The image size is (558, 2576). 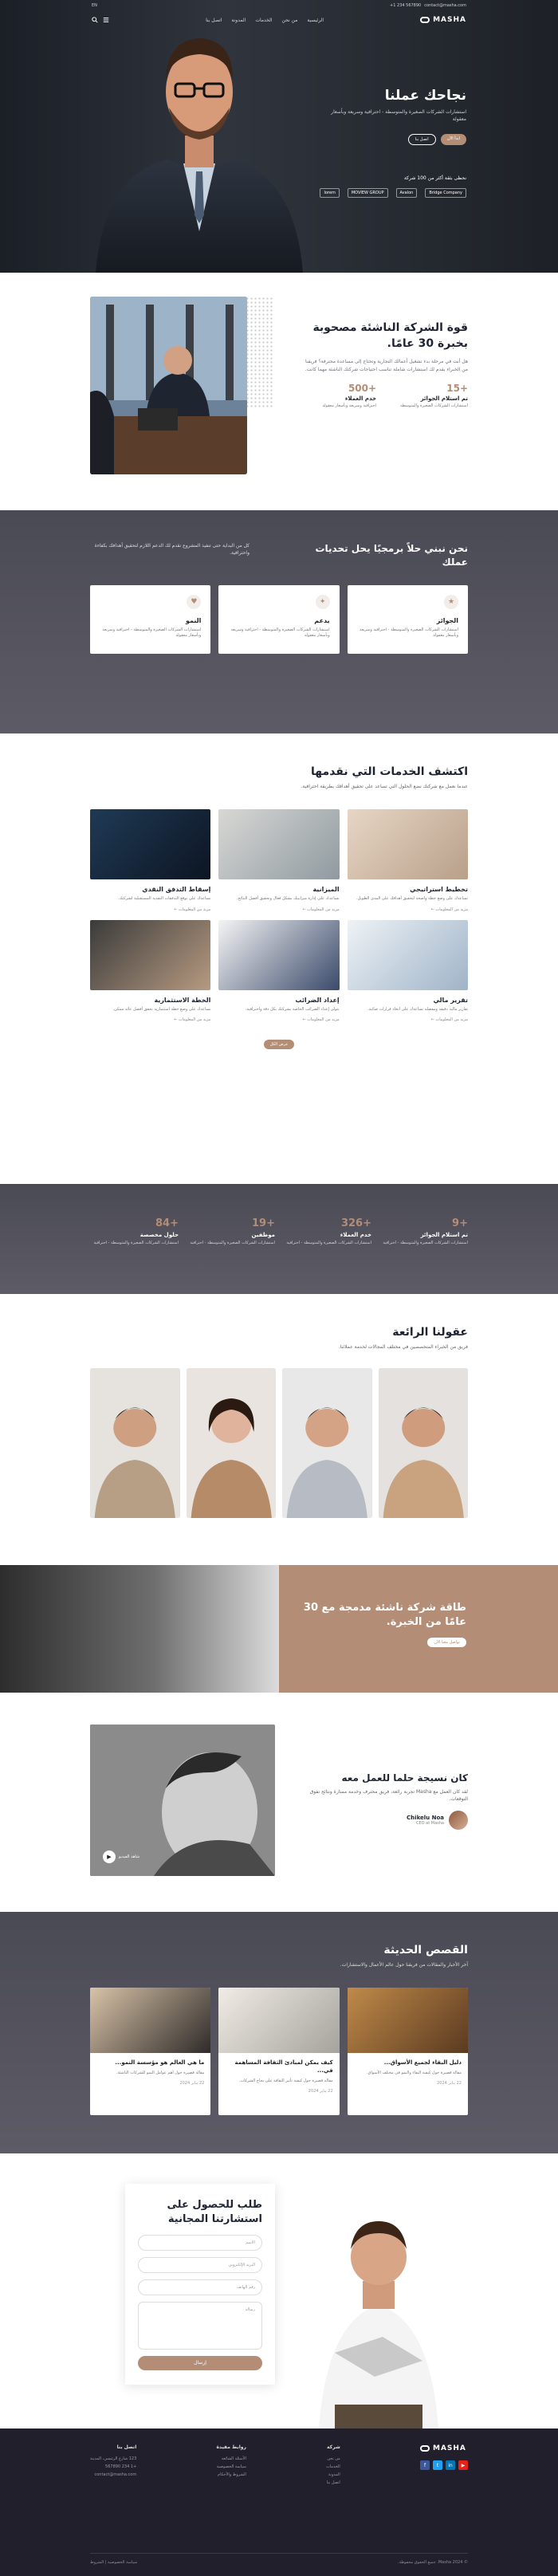 I want to click on counter-label: تم استلام الجوائز, so click(x=444, y=1235).